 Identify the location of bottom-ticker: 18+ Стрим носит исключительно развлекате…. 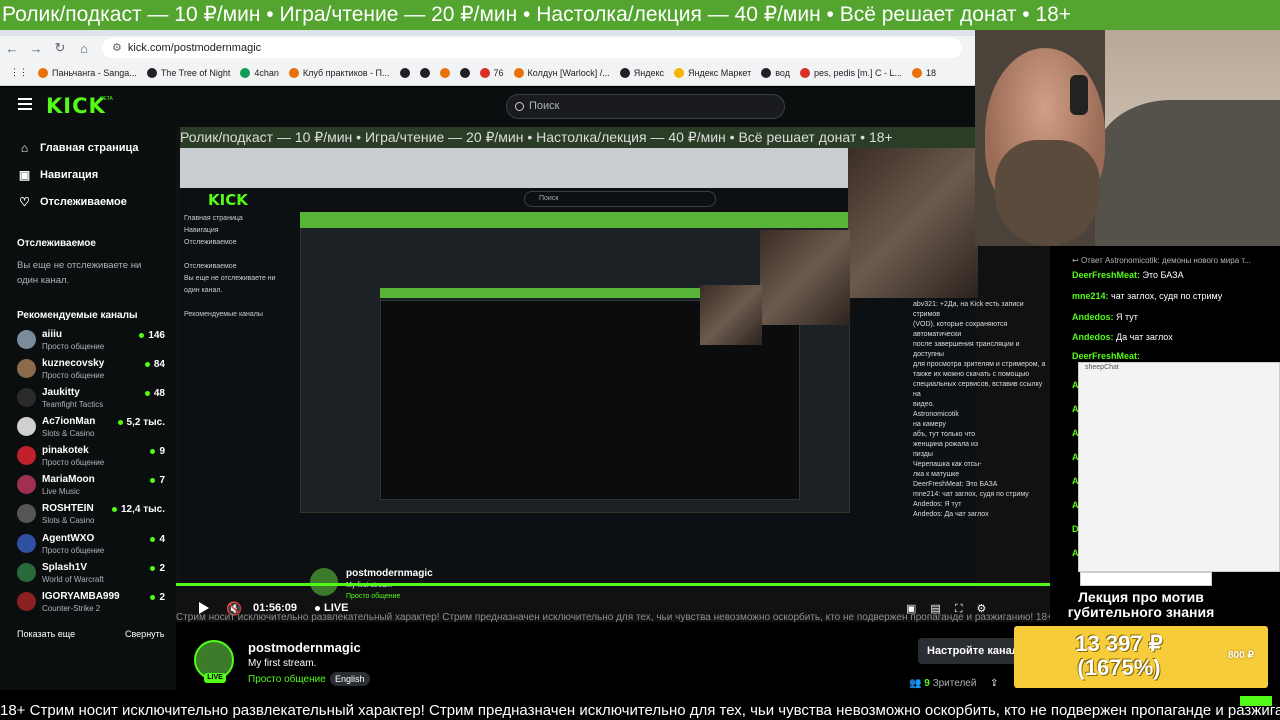
(640, 711).